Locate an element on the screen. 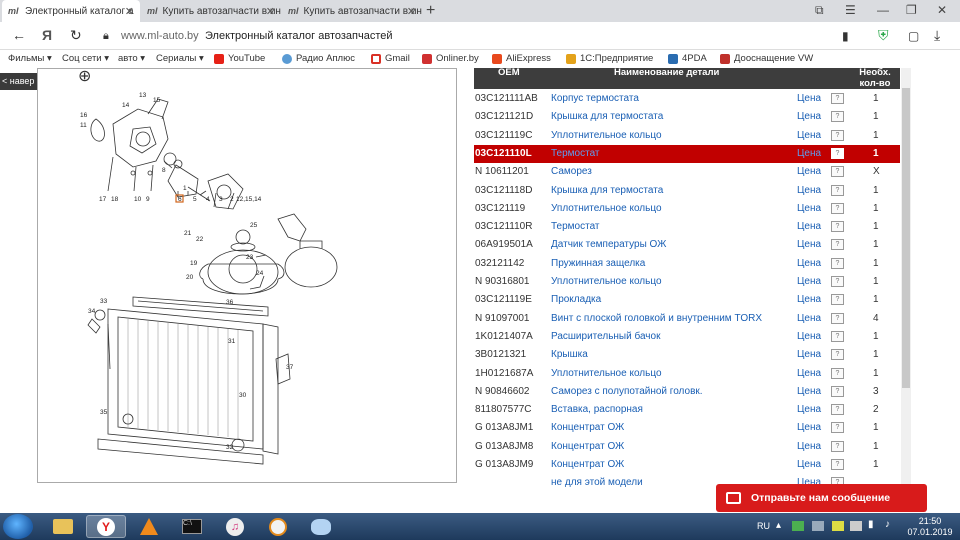 The width and height of the screenshot is (960, 540). speedometer-taskbar-icon is located at coordinates (278, 526).